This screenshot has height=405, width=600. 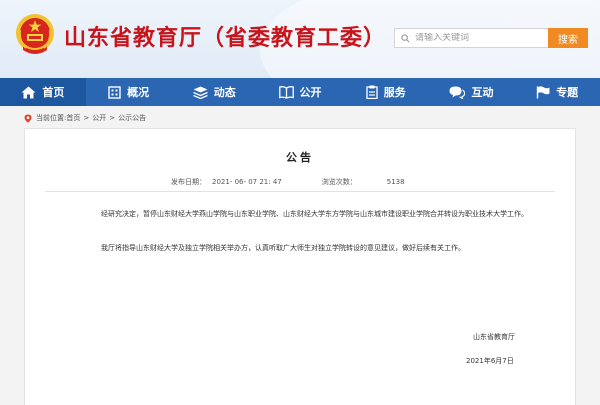 I want to click on nav-item-overview: 概况, so click(x=129, y=92).